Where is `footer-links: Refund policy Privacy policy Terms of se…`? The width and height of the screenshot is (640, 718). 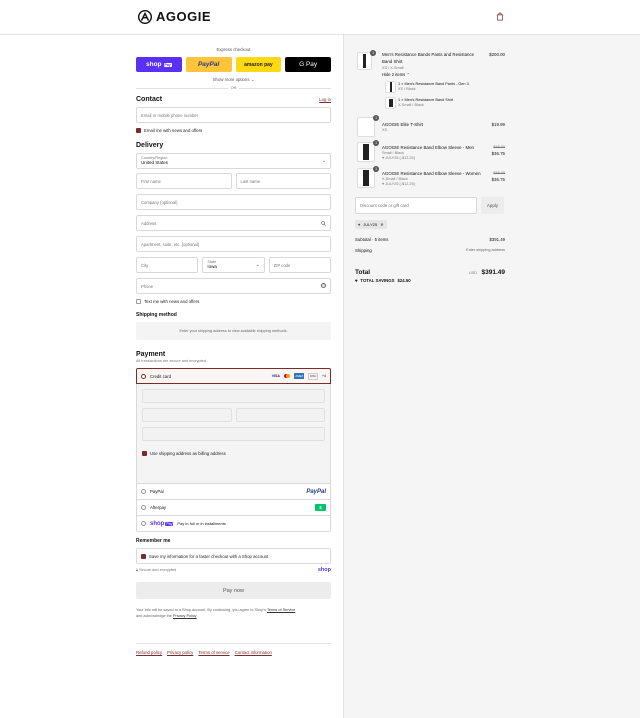
footer-links: Refund policy Privacy policy Terms of se… is located at coordinates (233, 649).